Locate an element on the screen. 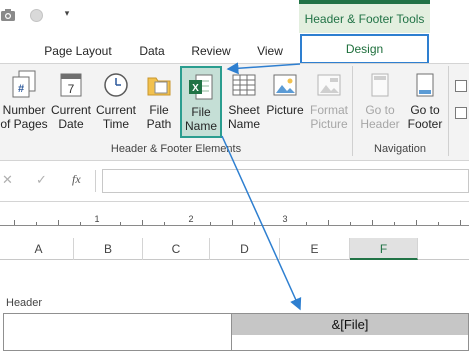 Image resolution: width=469 pixels, height=351 pixels. number-of-pages-button: # Number of Pages is located at coordinates (24, 103).